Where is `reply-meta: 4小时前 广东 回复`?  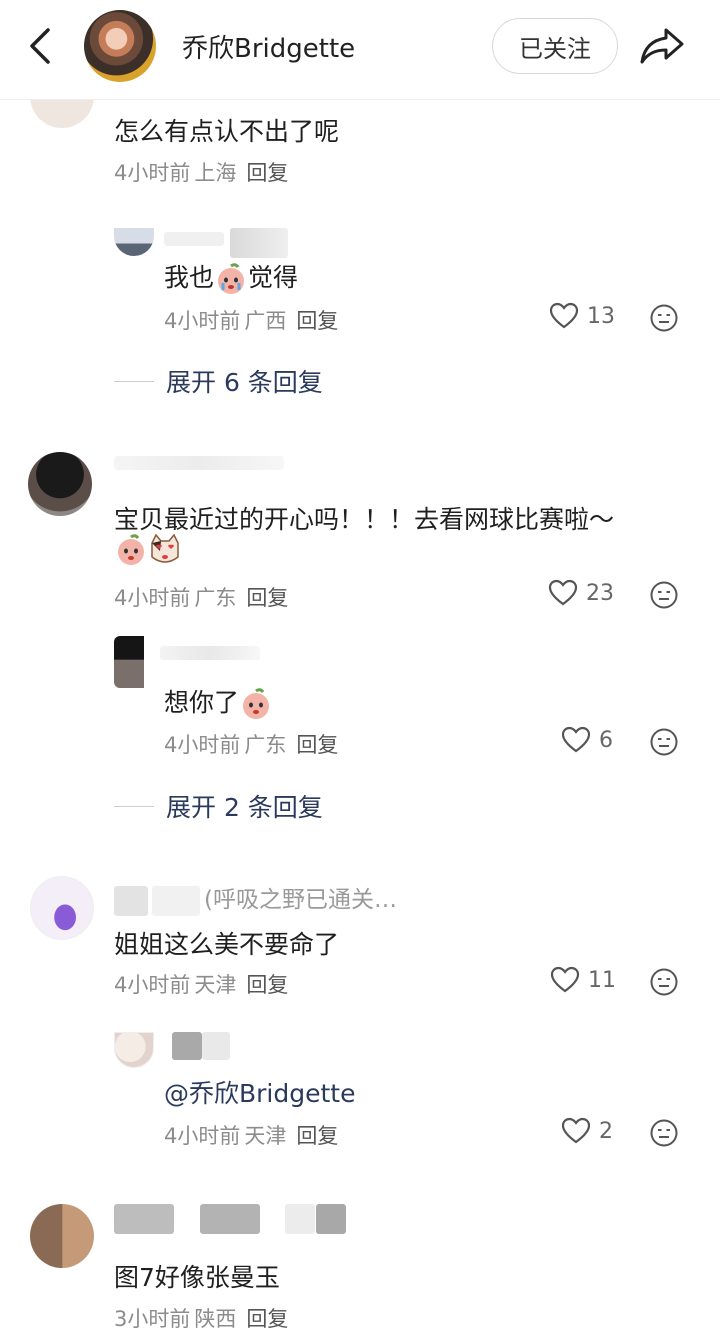
reply-meta: 4小时前 广东 回复 is located at coordinates (251, 745).